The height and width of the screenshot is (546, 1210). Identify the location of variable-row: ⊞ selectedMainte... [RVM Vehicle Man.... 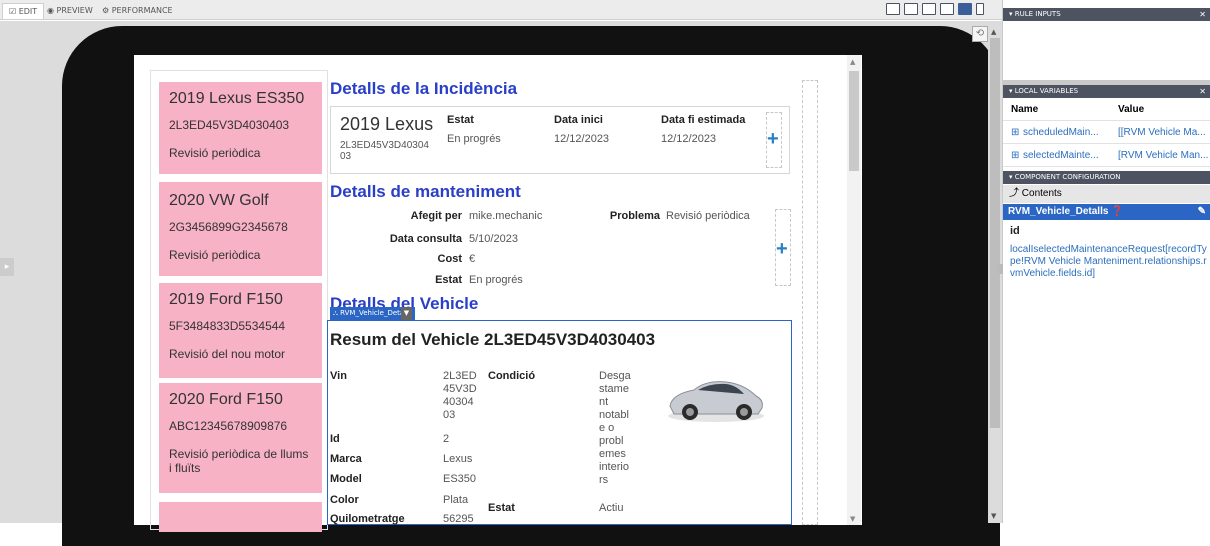
(1106, 156).